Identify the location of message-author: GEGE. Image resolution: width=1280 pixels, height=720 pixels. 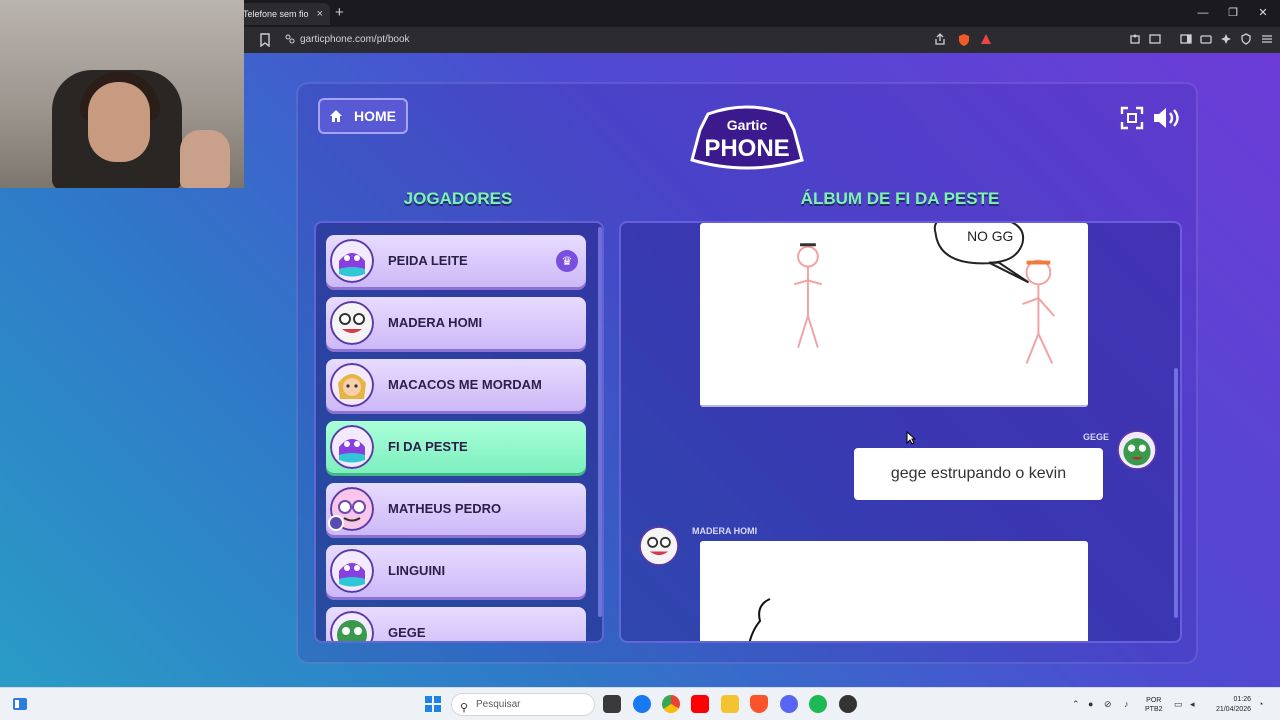
(1096, 437).